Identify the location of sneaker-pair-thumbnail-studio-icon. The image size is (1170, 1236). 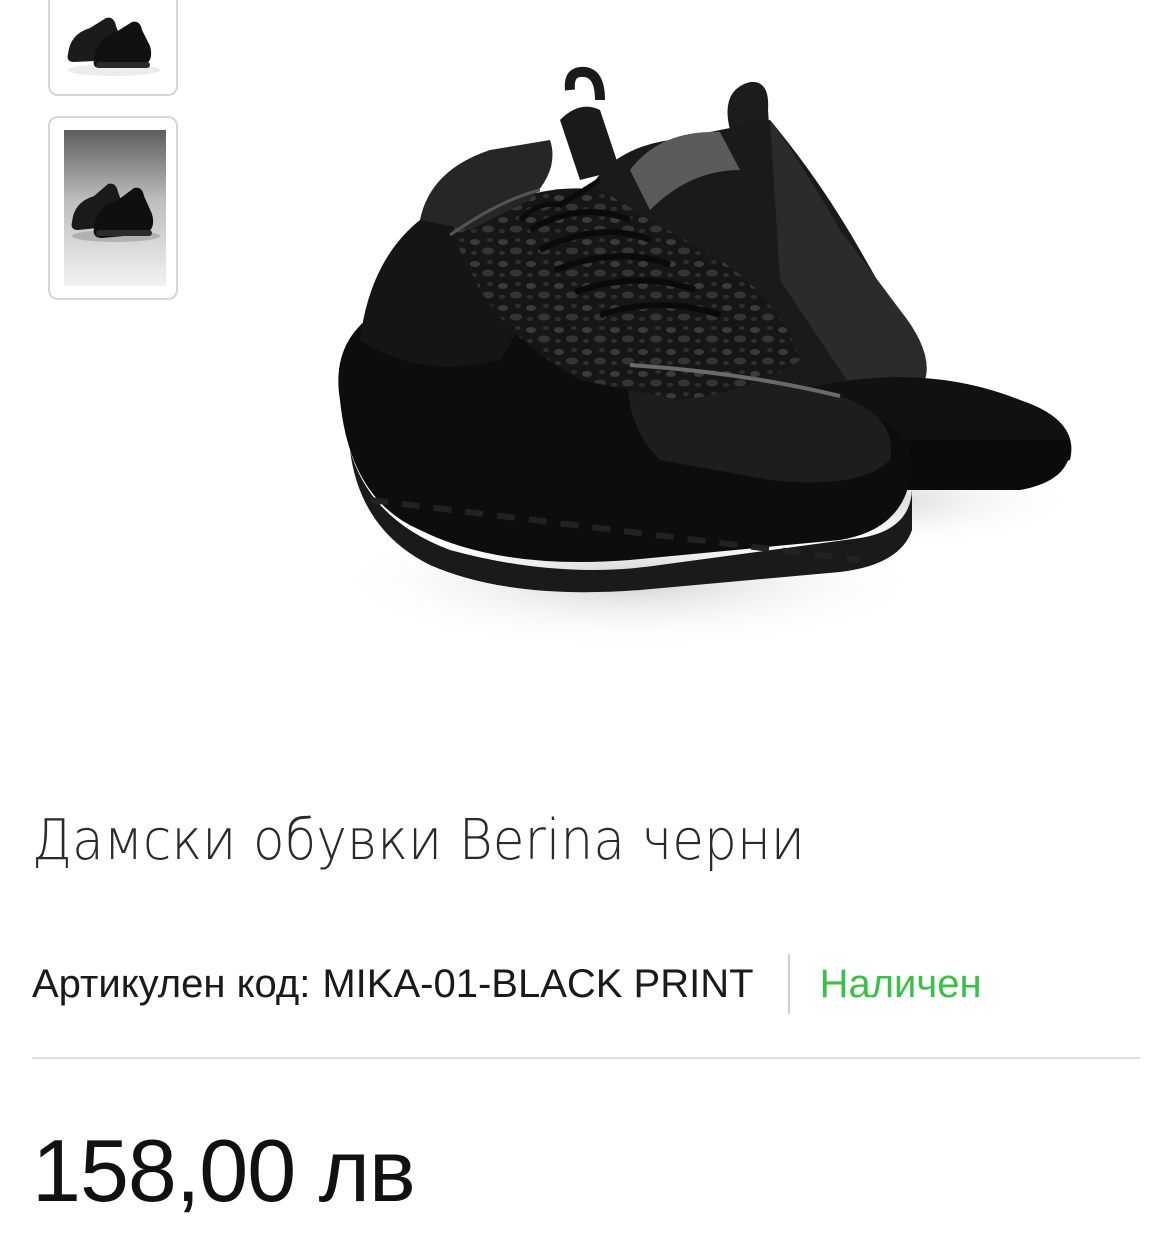
(115, 208).